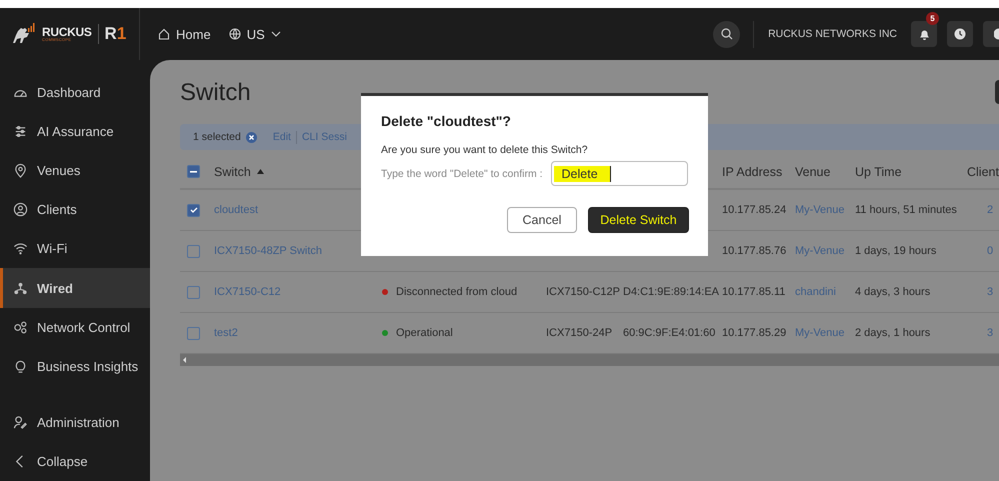 This screenshot has height=481, width=999. What do you see at coordinates (67, 32) in the screenshot?
I see `brand-name: RUCKUS` at bounding box center [67, 32].